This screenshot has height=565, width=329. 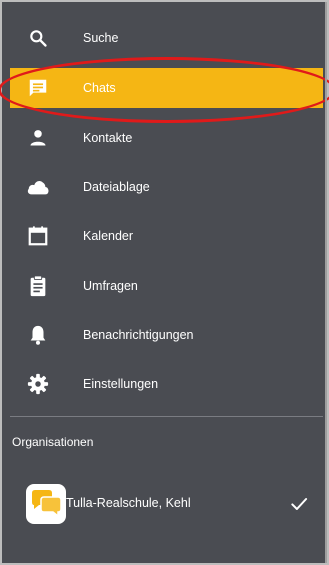 I want to click on nav-item-benachrichtigungen: Benachrichtigungen, so click(x=166, y=335).